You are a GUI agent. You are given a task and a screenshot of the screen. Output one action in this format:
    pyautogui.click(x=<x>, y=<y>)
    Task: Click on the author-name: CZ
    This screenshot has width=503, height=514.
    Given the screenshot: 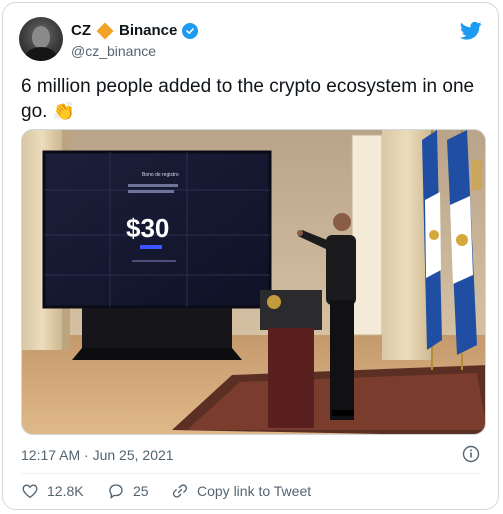 What is the action you would take?
    pyautogui.click(x=81, y=30)
    